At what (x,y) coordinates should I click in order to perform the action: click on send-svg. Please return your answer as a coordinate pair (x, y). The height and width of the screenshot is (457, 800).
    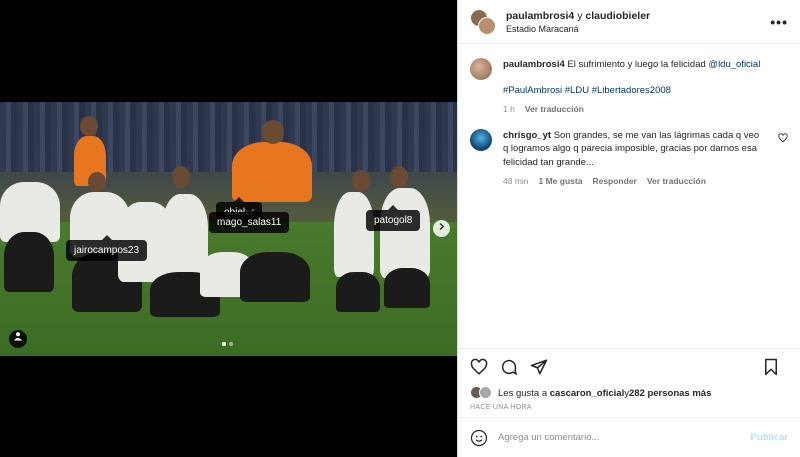
    Looking at the image, I should click on (539, 367).